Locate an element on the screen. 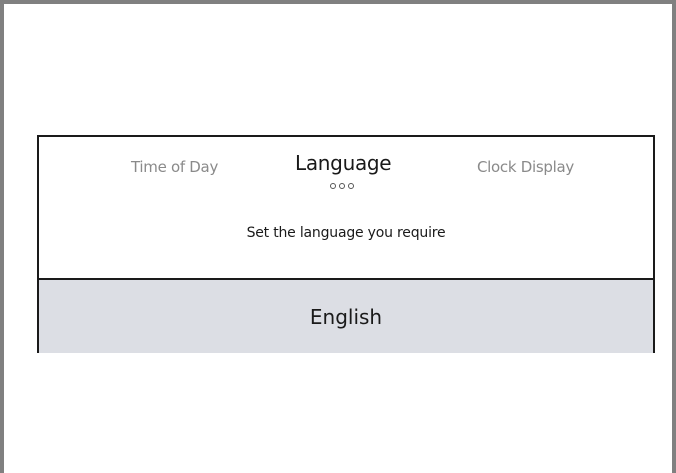 The image size is (676, 473). language-selector: English is located at coordinates (346, 315).